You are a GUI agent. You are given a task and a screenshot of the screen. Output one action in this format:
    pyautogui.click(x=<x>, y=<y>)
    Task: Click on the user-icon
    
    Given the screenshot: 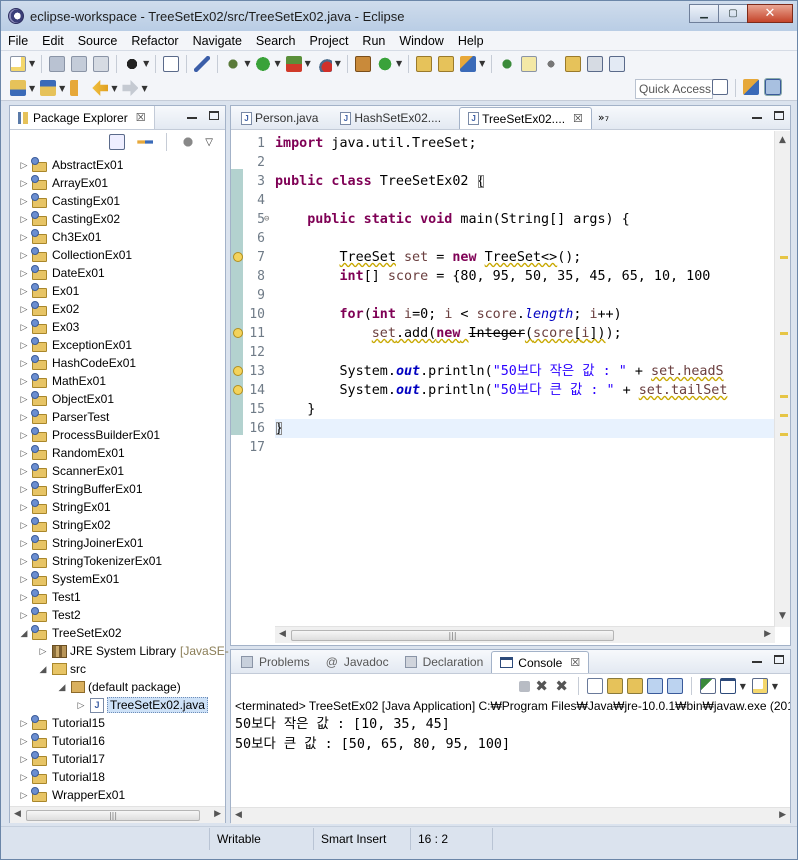 What is the action you would take?
    pyautogui.click(x=132, y=63)
    